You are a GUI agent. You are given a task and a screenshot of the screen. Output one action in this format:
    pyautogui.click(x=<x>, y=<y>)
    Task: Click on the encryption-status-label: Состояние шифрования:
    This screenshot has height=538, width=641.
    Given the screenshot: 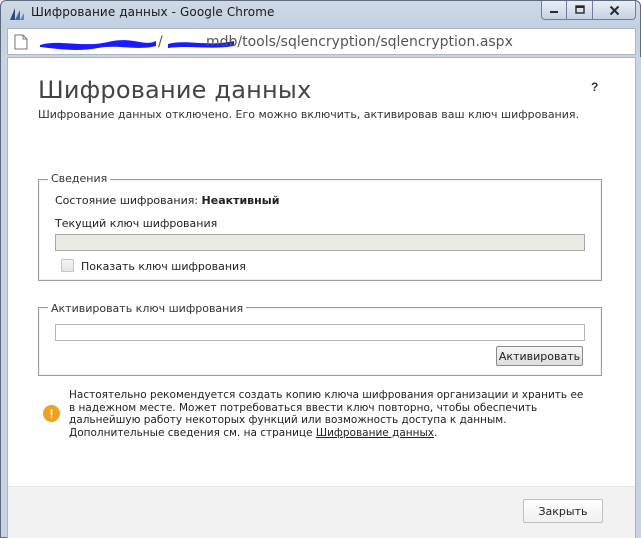 What is the action you would take?
    pyautogui.click(x=128, y=200)
    